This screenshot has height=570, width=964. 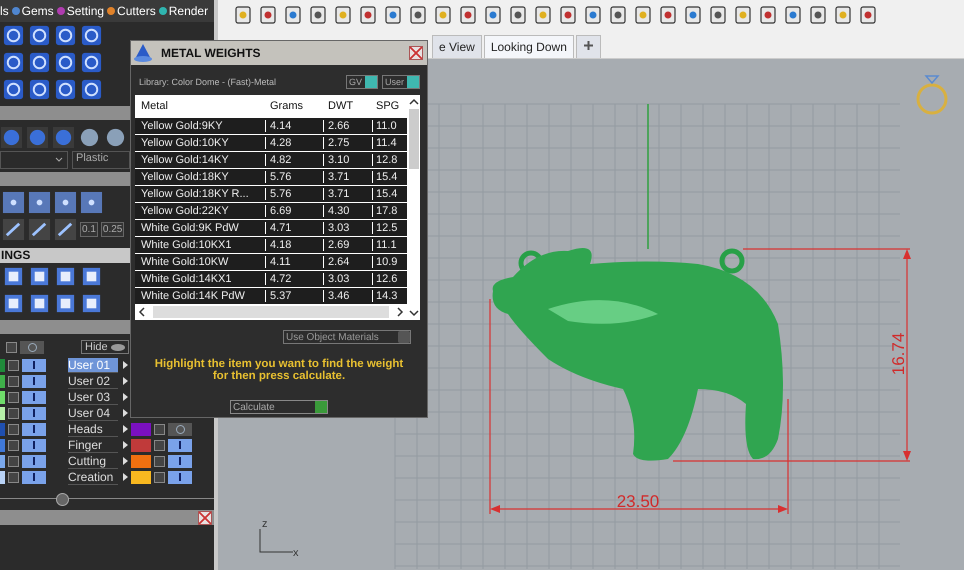 I want to click on add-tab-button, so click(x=588, y=46).